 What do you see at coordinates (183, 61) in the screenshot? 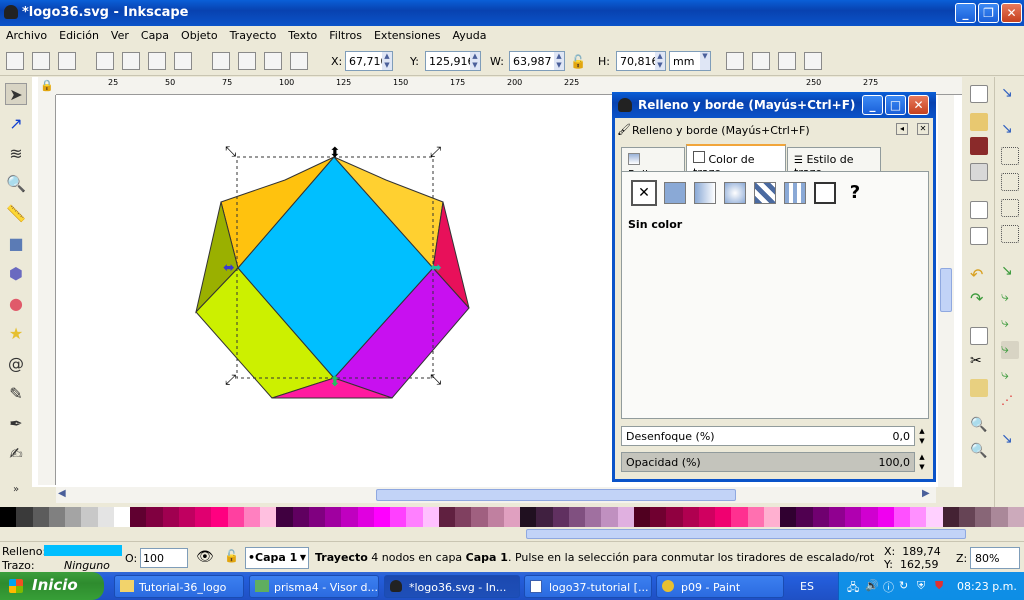
I see `flip-vertical-icon` at bounding box center [183, 61].